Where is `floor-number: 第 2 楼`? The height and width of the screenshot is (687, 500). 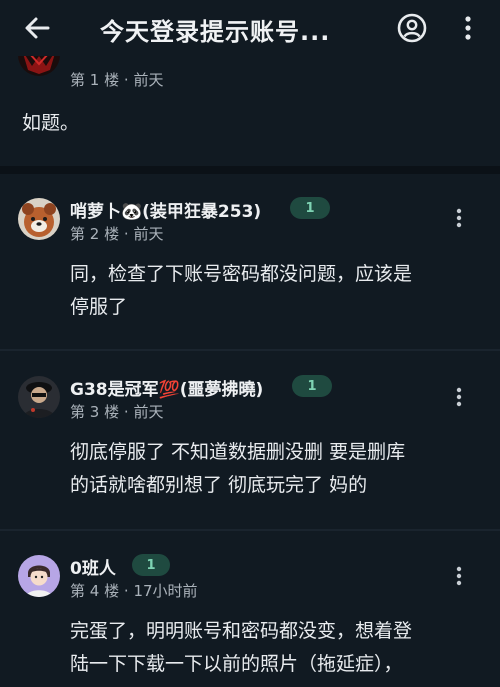 floor-number: 第 2 楼 is located at coordinates (95, 234).